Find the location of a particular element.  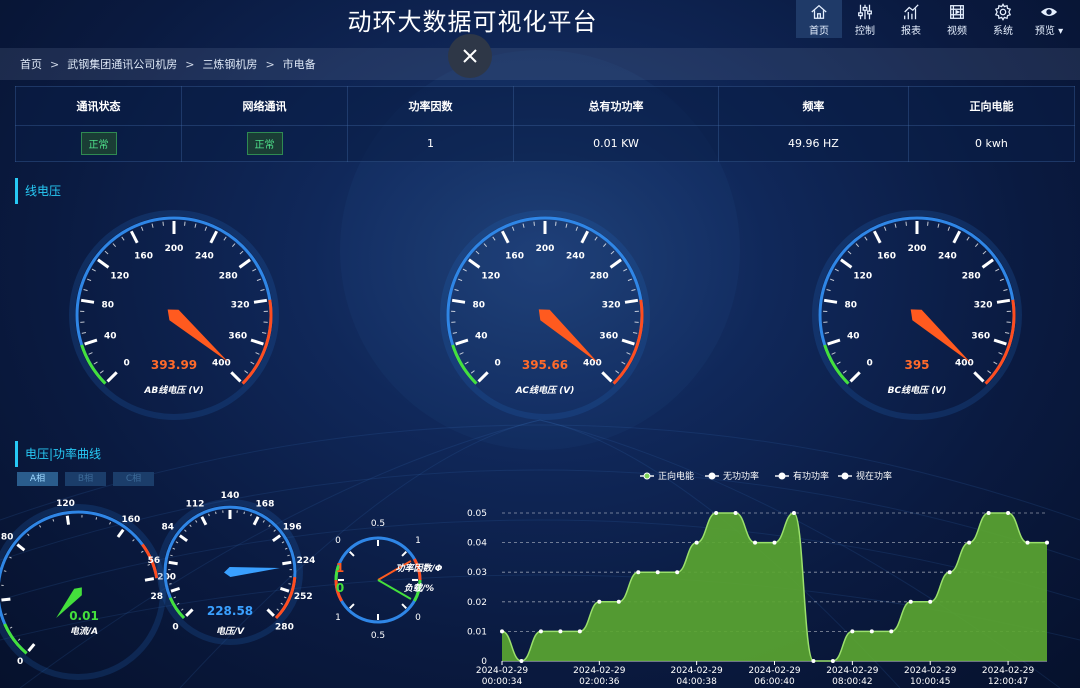

gauge-tick-label: 200 is located at coordinates (174, 249).